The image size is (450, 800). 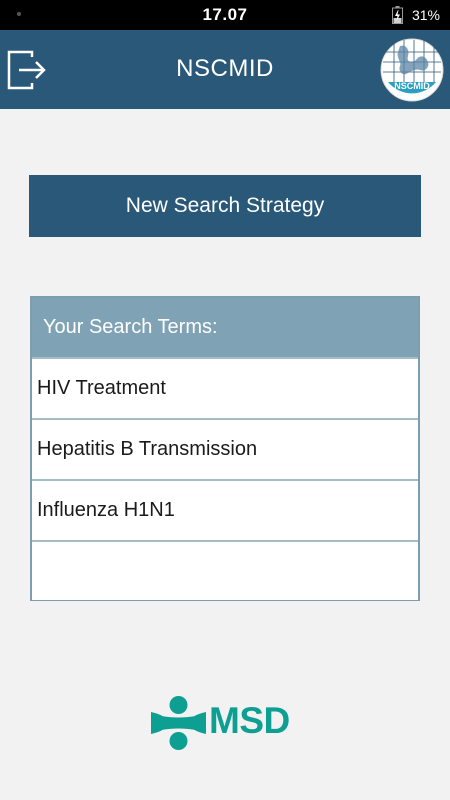 I want to click on status-bar: 17.07 31%, so click(x=225, y=15).